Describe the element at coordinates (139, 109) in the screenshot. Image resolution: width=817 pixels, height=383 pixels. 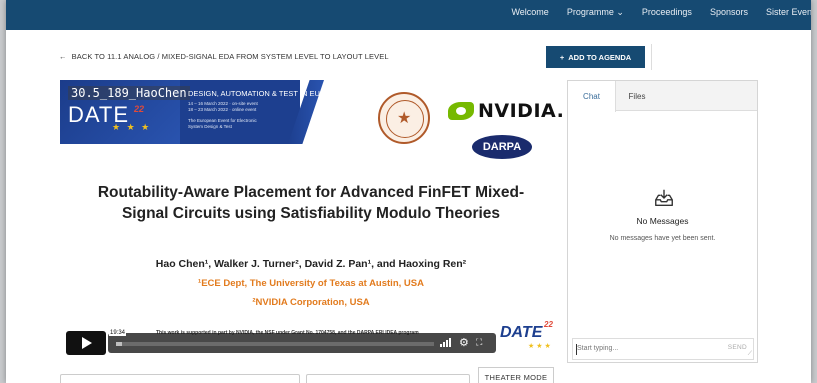
I see `date-logo-superscript: 22` at that location.